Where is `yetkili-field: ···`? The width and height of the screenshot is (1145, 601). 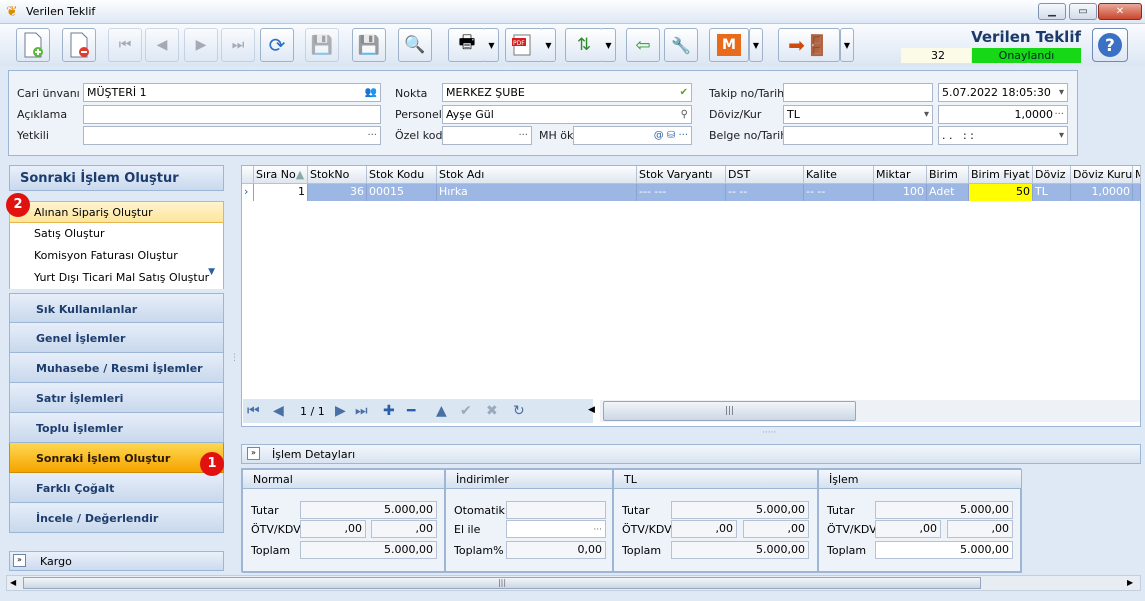 yetkili-field: ··· is located at coordinates (232, 135).